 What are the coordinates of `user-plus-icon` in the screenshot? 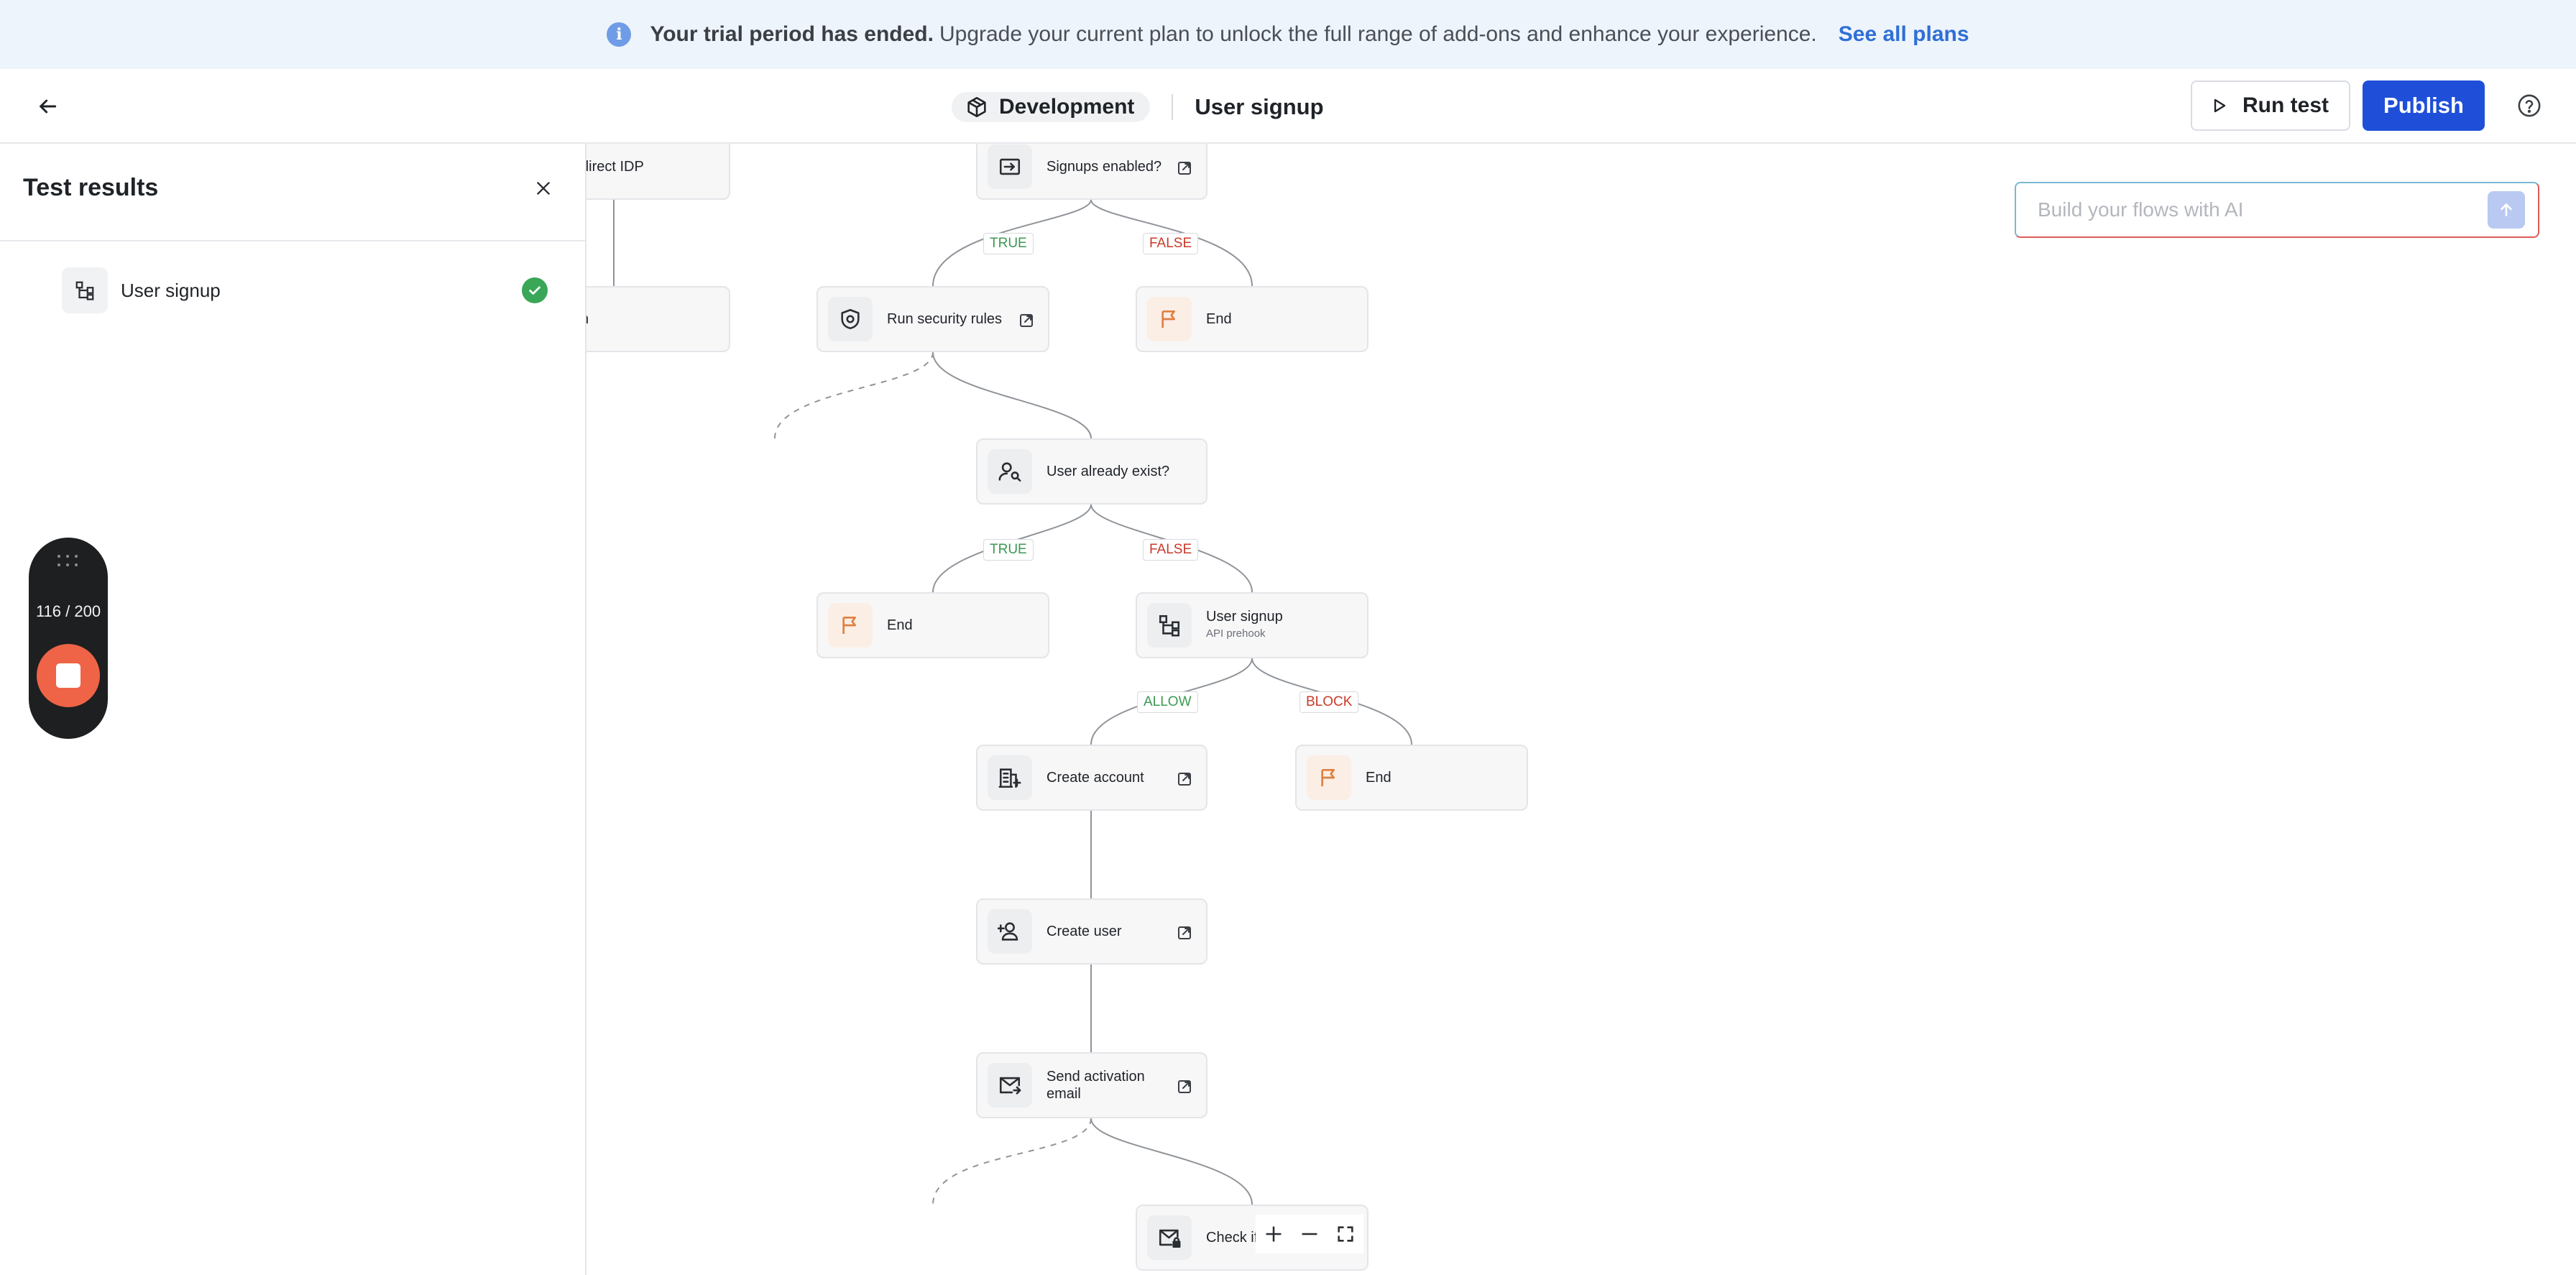 It's located at (1010, 931).